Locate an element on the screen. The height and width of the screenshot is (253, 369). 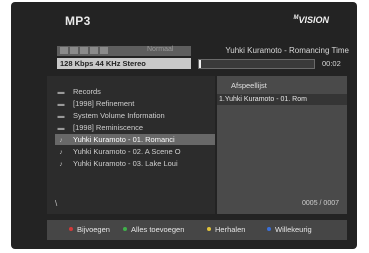
item-label: Yuhki Kuramoto - 03. Lake Loui is located at coordinates (125, 163).